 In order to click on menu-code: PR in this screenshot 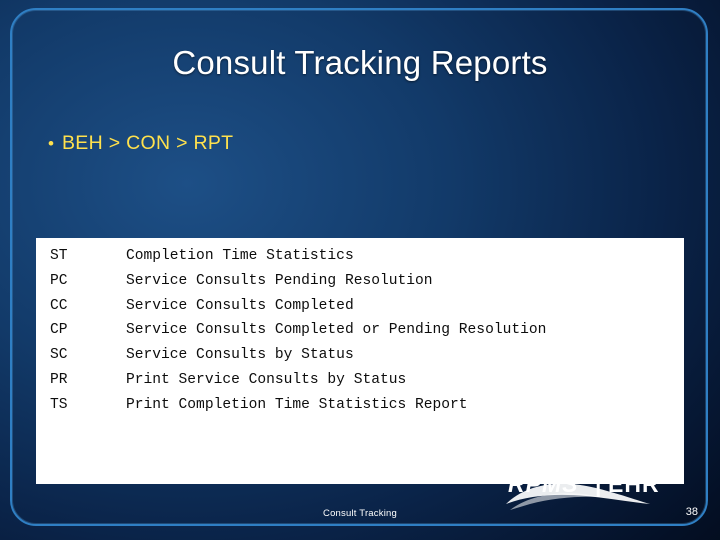, I will do `click(59, 379)`.